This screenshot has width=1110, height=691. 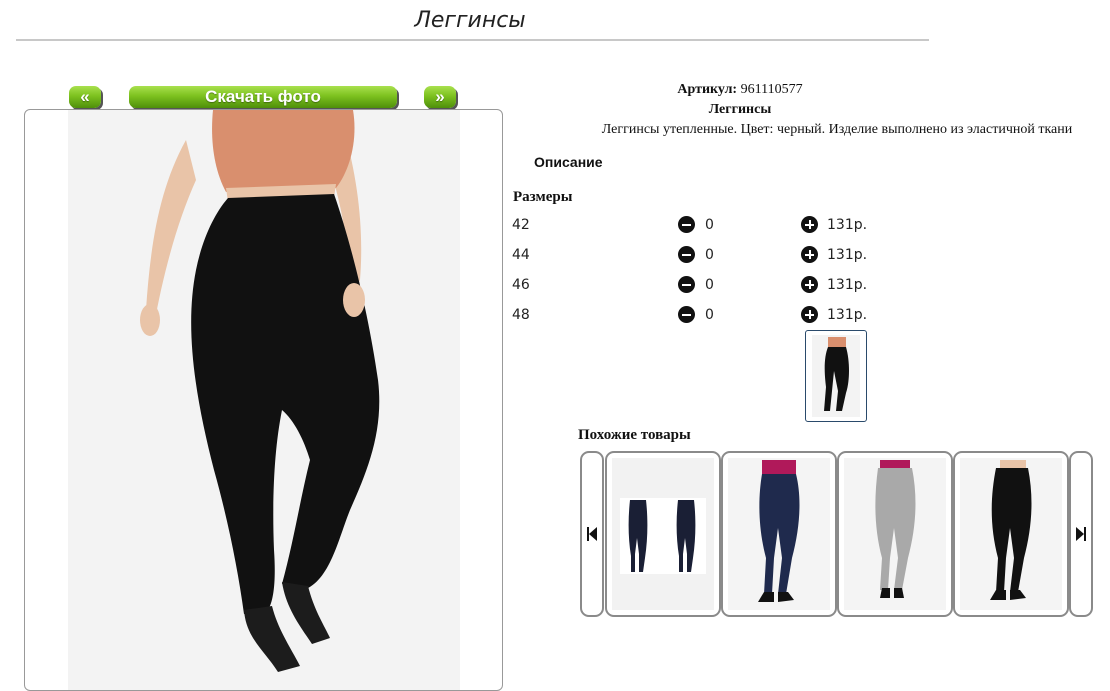 I want to click on size-row-42: 42 0 131р., so click(x=692, y=230).